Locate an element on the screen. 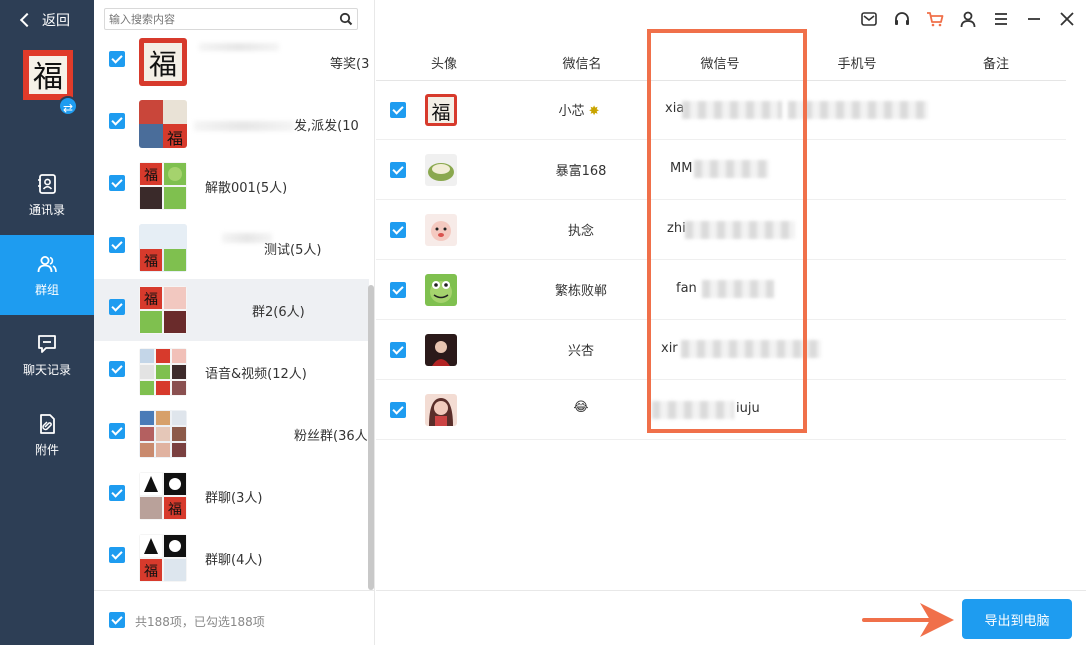 Image resolution: width=1086 pixels, height=645 pixels. list-item: 福 群2(6人) is located at coordinates (231, 310).